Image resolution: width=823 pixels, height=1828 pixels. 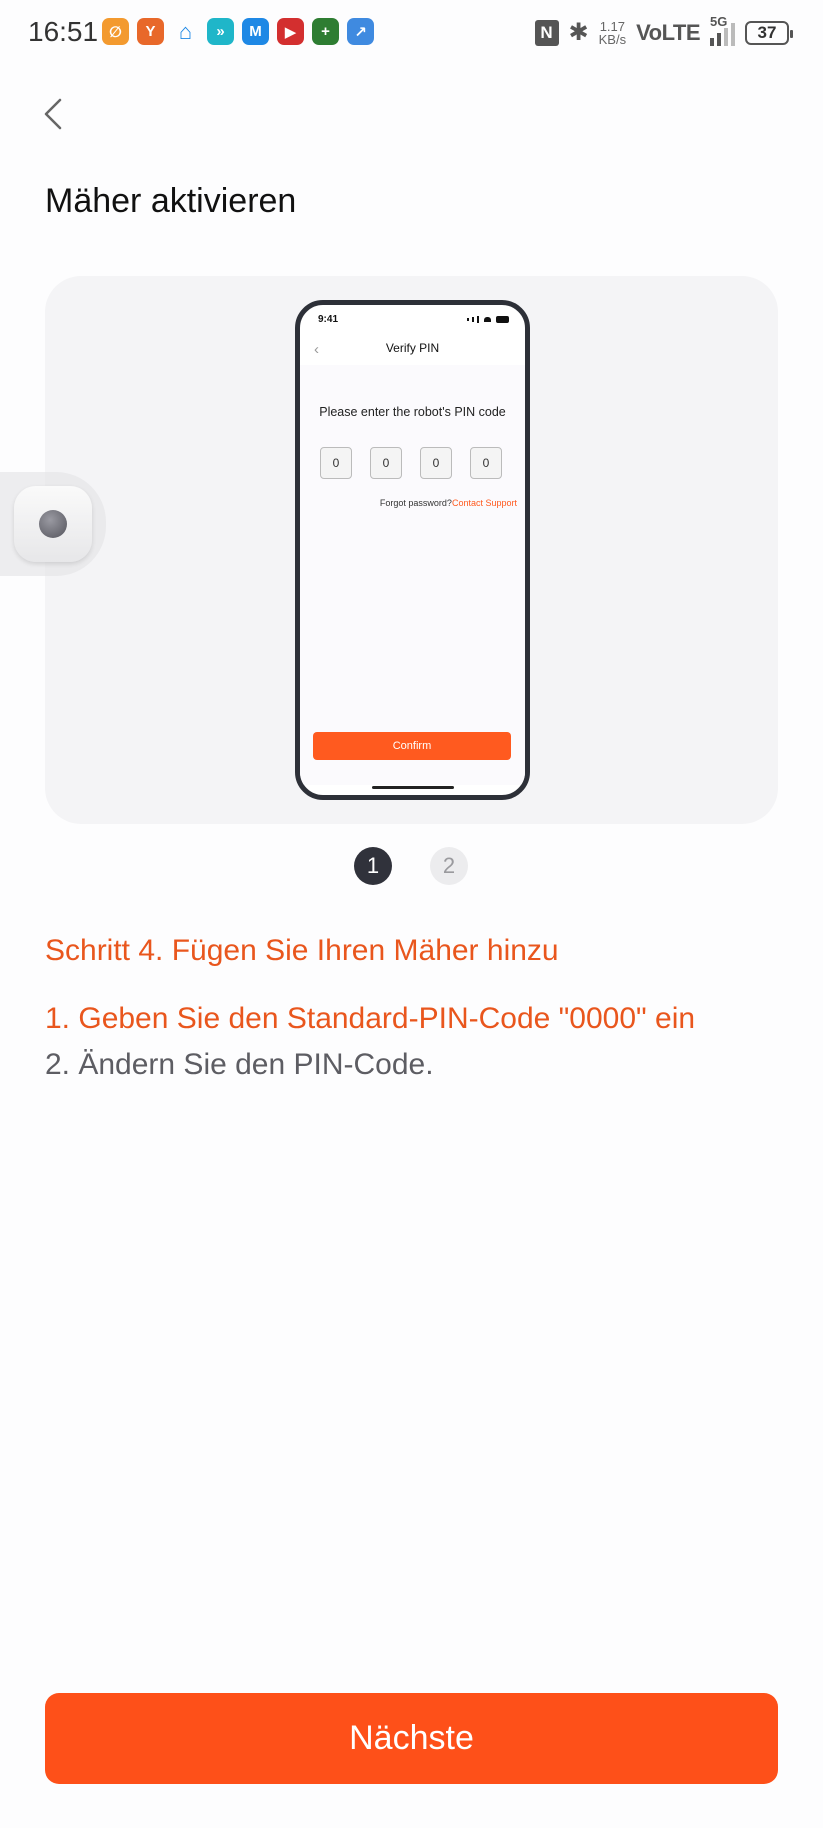 What do you see at coordinates (412, 746) in the screenshot?
I see `mockup-confirm-button: Confirm` at bounding box center [412, 746].